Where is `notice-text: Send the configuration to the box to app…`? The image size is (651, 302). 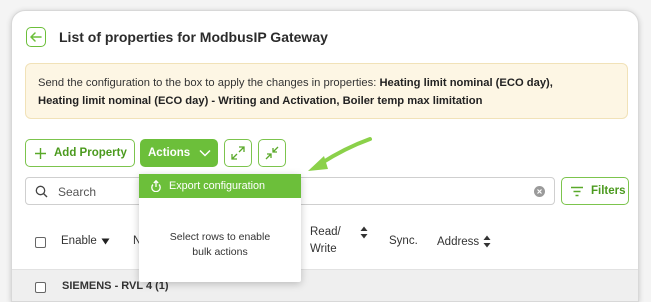
notice-text: Send the configuration to the box to app… is located at coordinates (209, 83).